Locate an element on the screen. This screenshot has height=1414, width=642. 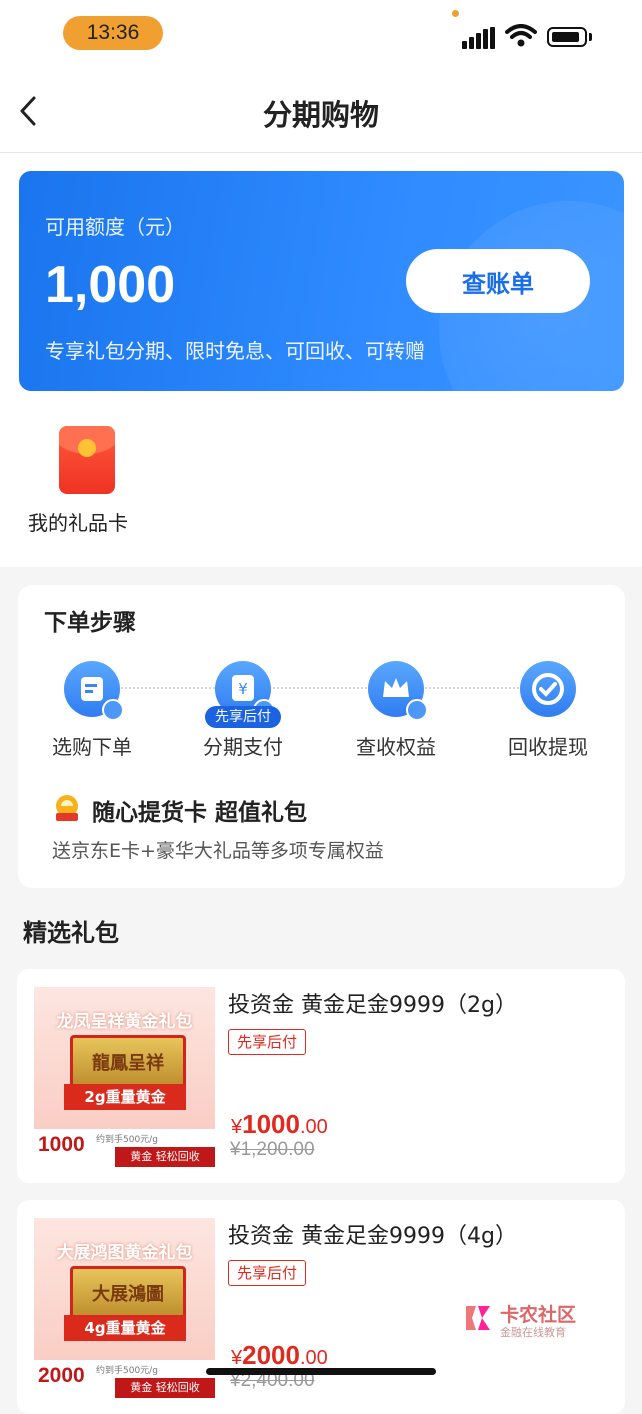
step-select-order: 选购下单 is located at coordinates (92, 710).